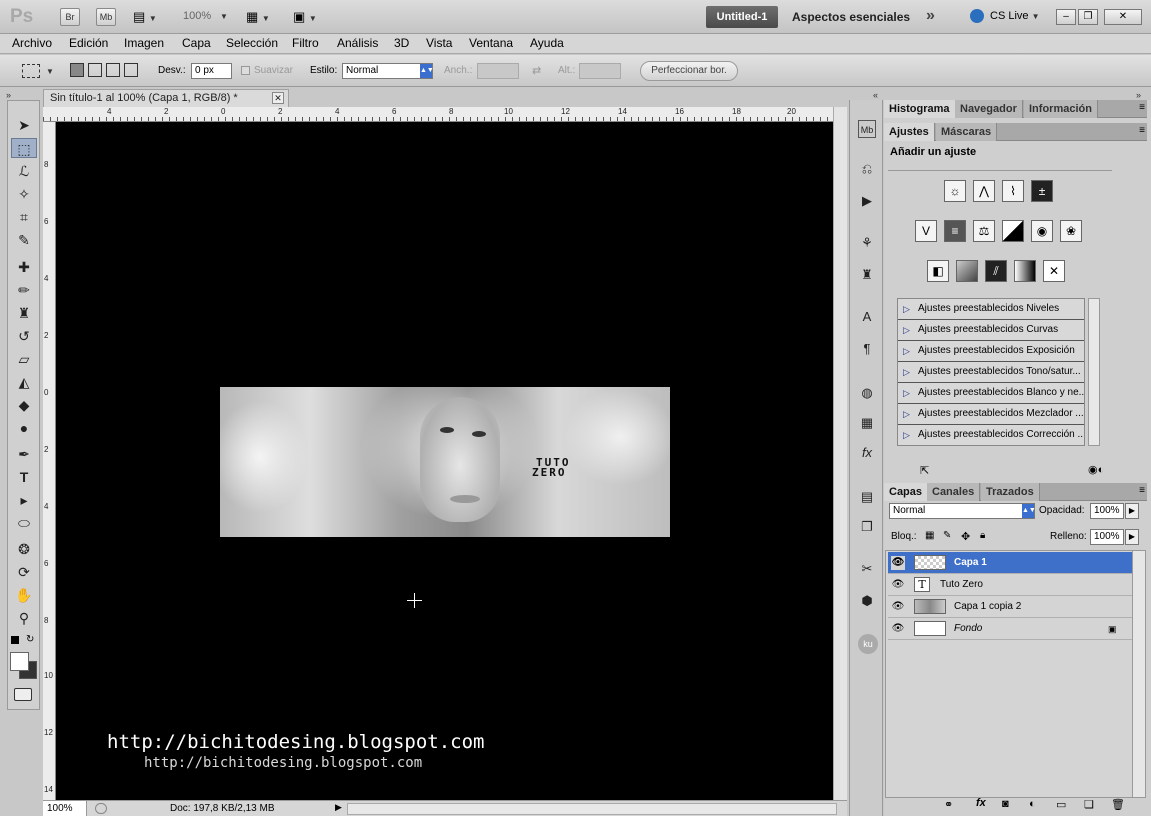  I want to click on menu-archivo: Archivo, so click(32, 43).